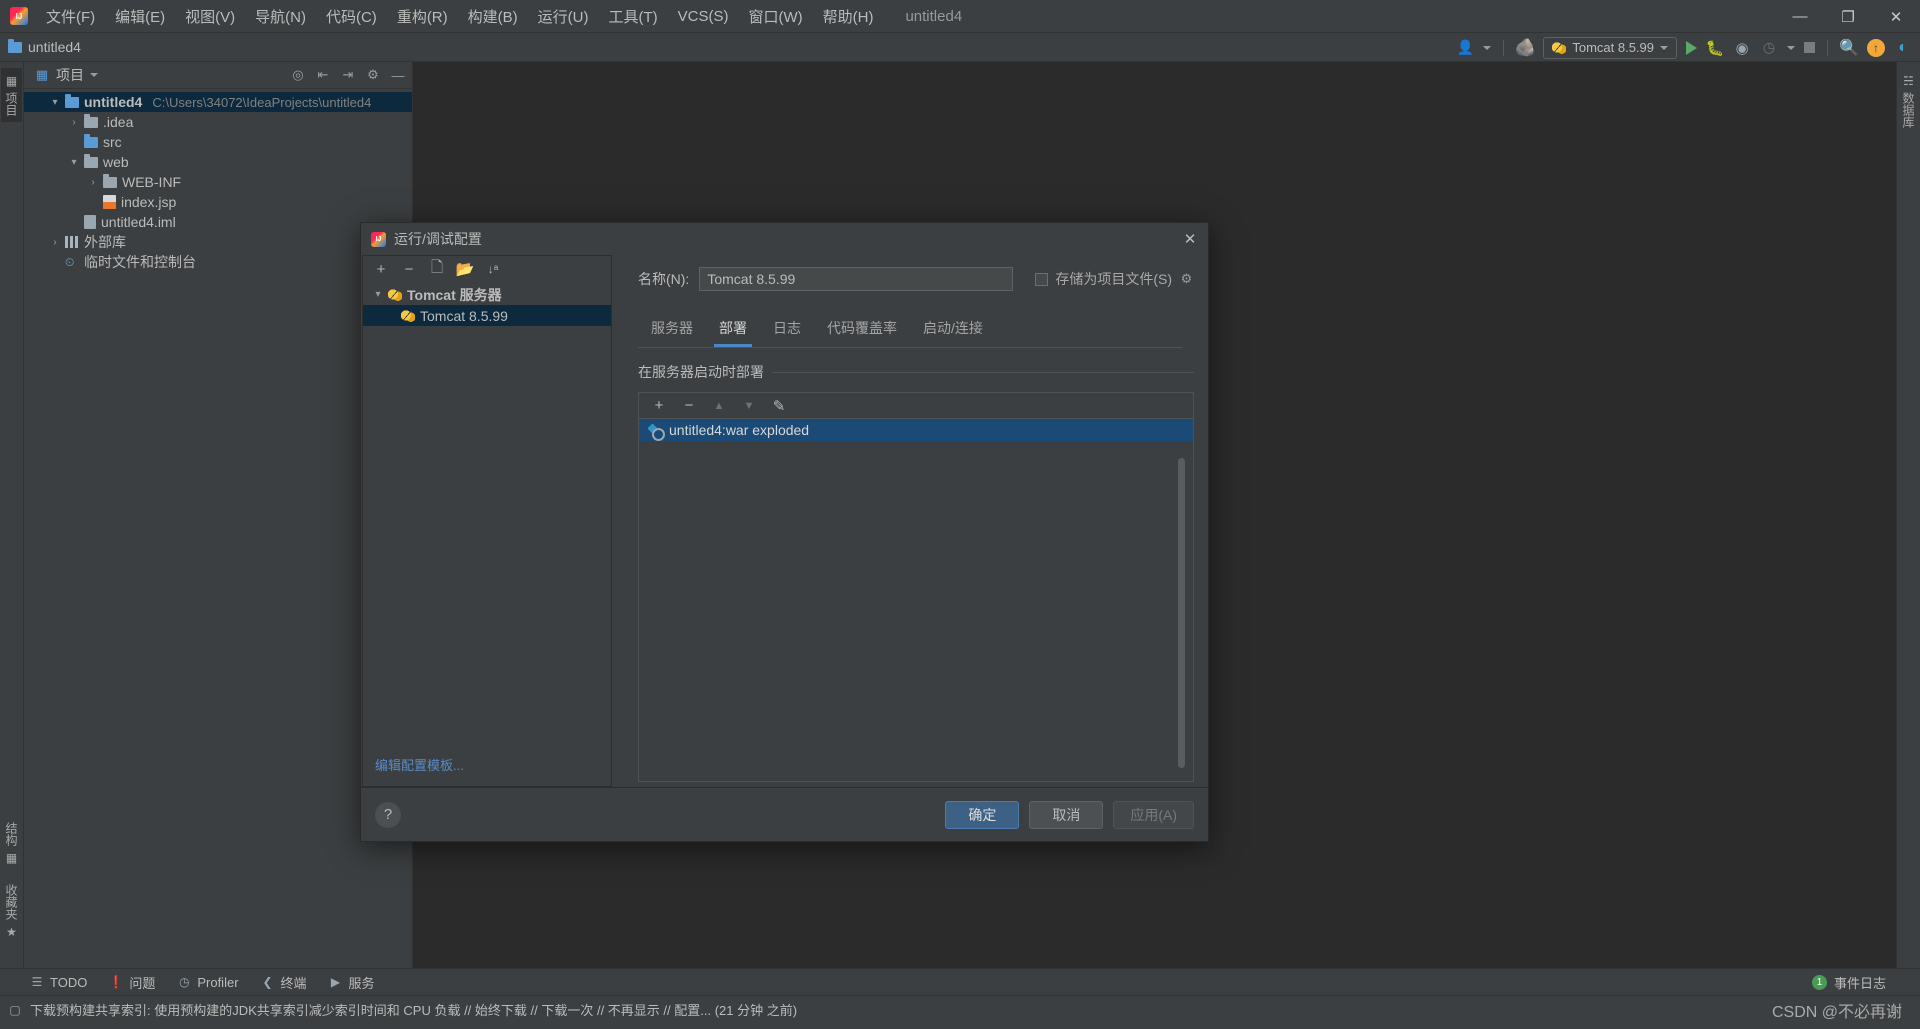  What do you see at coordinates (351, 16) in the screenshot?
I see `menu-code: 代码(C)` at bounding box center [351, 16].